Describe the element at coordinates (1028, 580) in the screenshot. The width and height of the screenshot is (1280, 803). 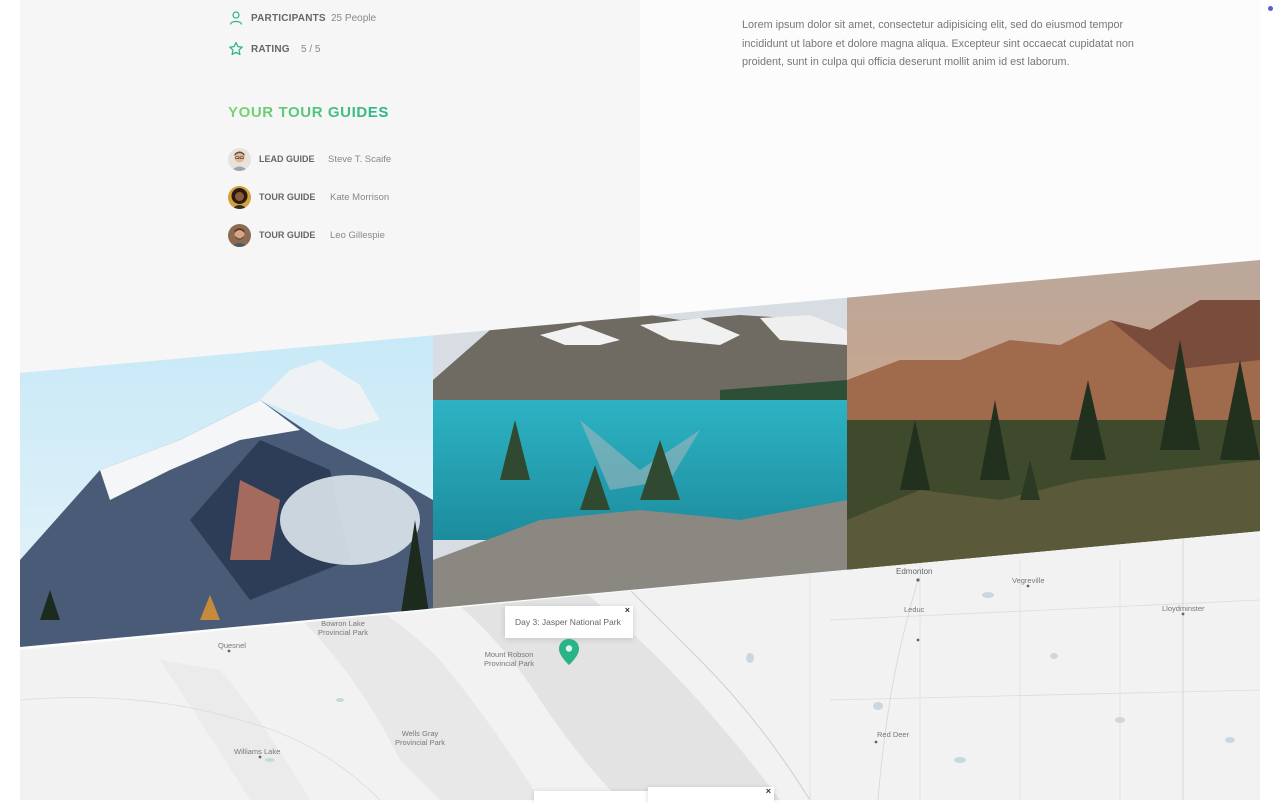
I see `map-label-vegreville: Vegreville` at that location.